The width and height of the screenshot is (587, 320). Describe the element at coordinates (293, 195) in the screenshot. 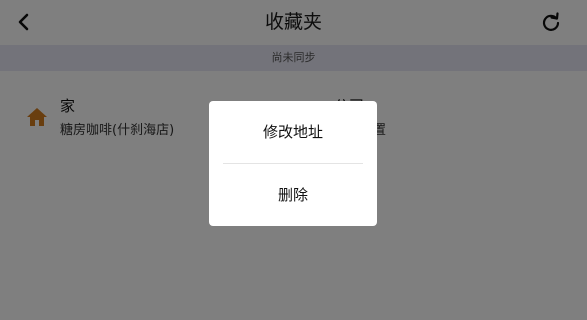

I see `delete-option: 删除` at that location.